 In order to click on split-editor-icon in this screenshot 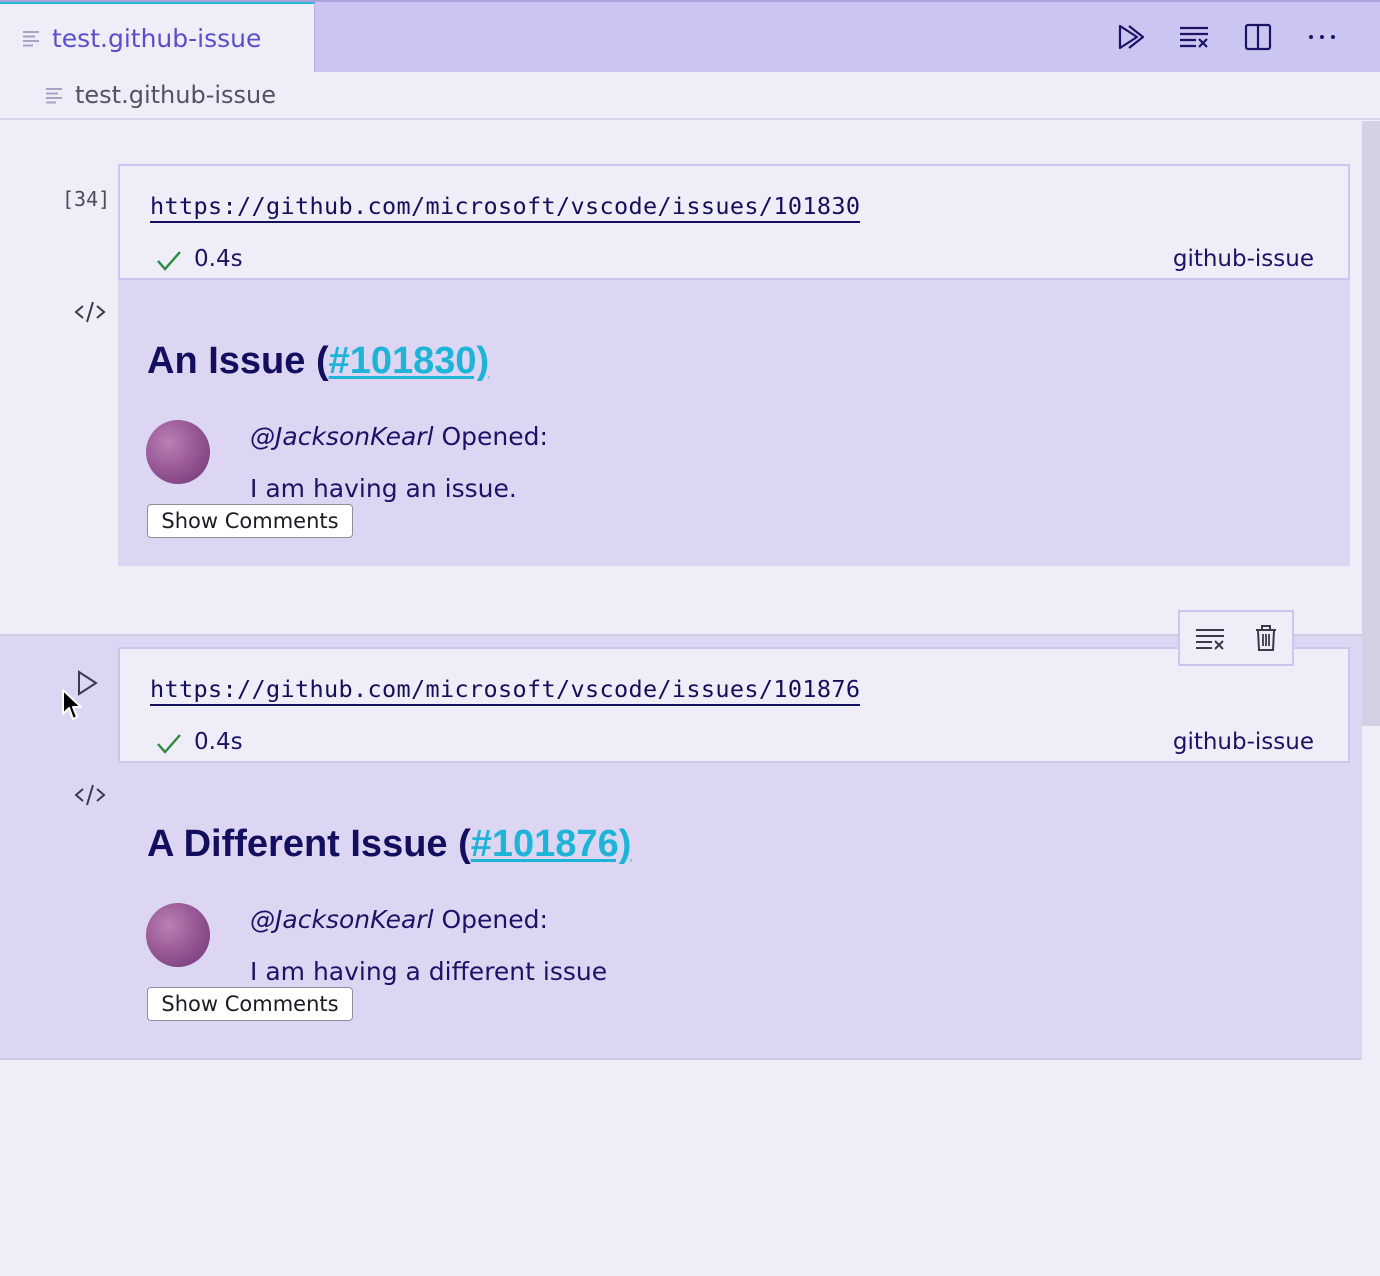, I will do `click(1258, 37)`.